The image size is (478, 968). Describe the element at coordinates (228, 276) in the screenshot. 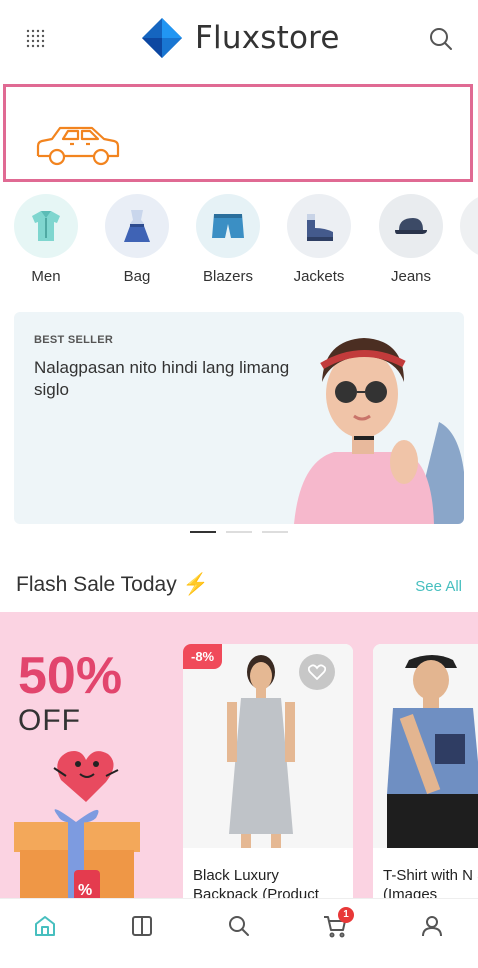

I see `category-label: Blazers` at that location.